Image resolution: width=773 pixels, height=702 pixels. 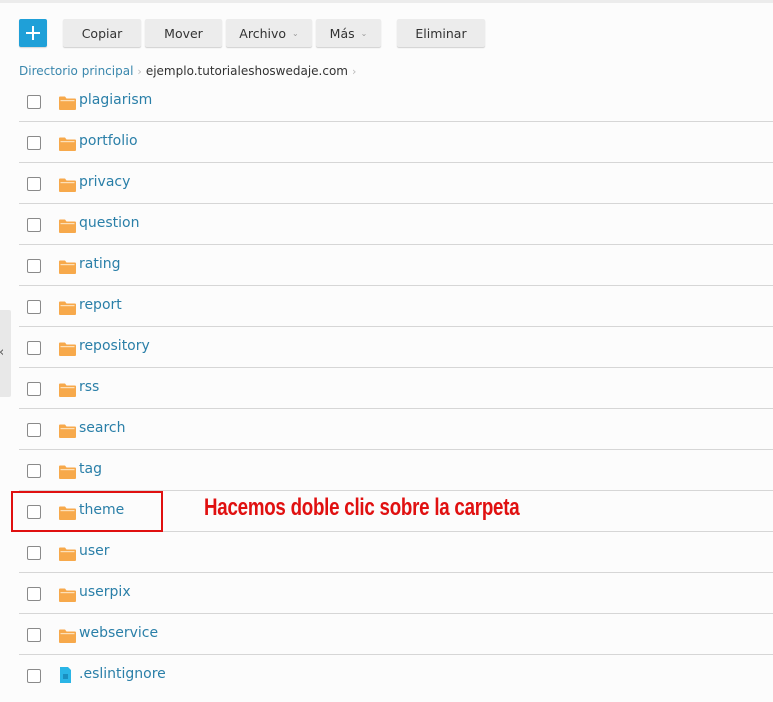 What do you see at coordinates (396, 675) in the screenshot?
I see `file-row: .eslintignore` at bounding box center [396, 675].